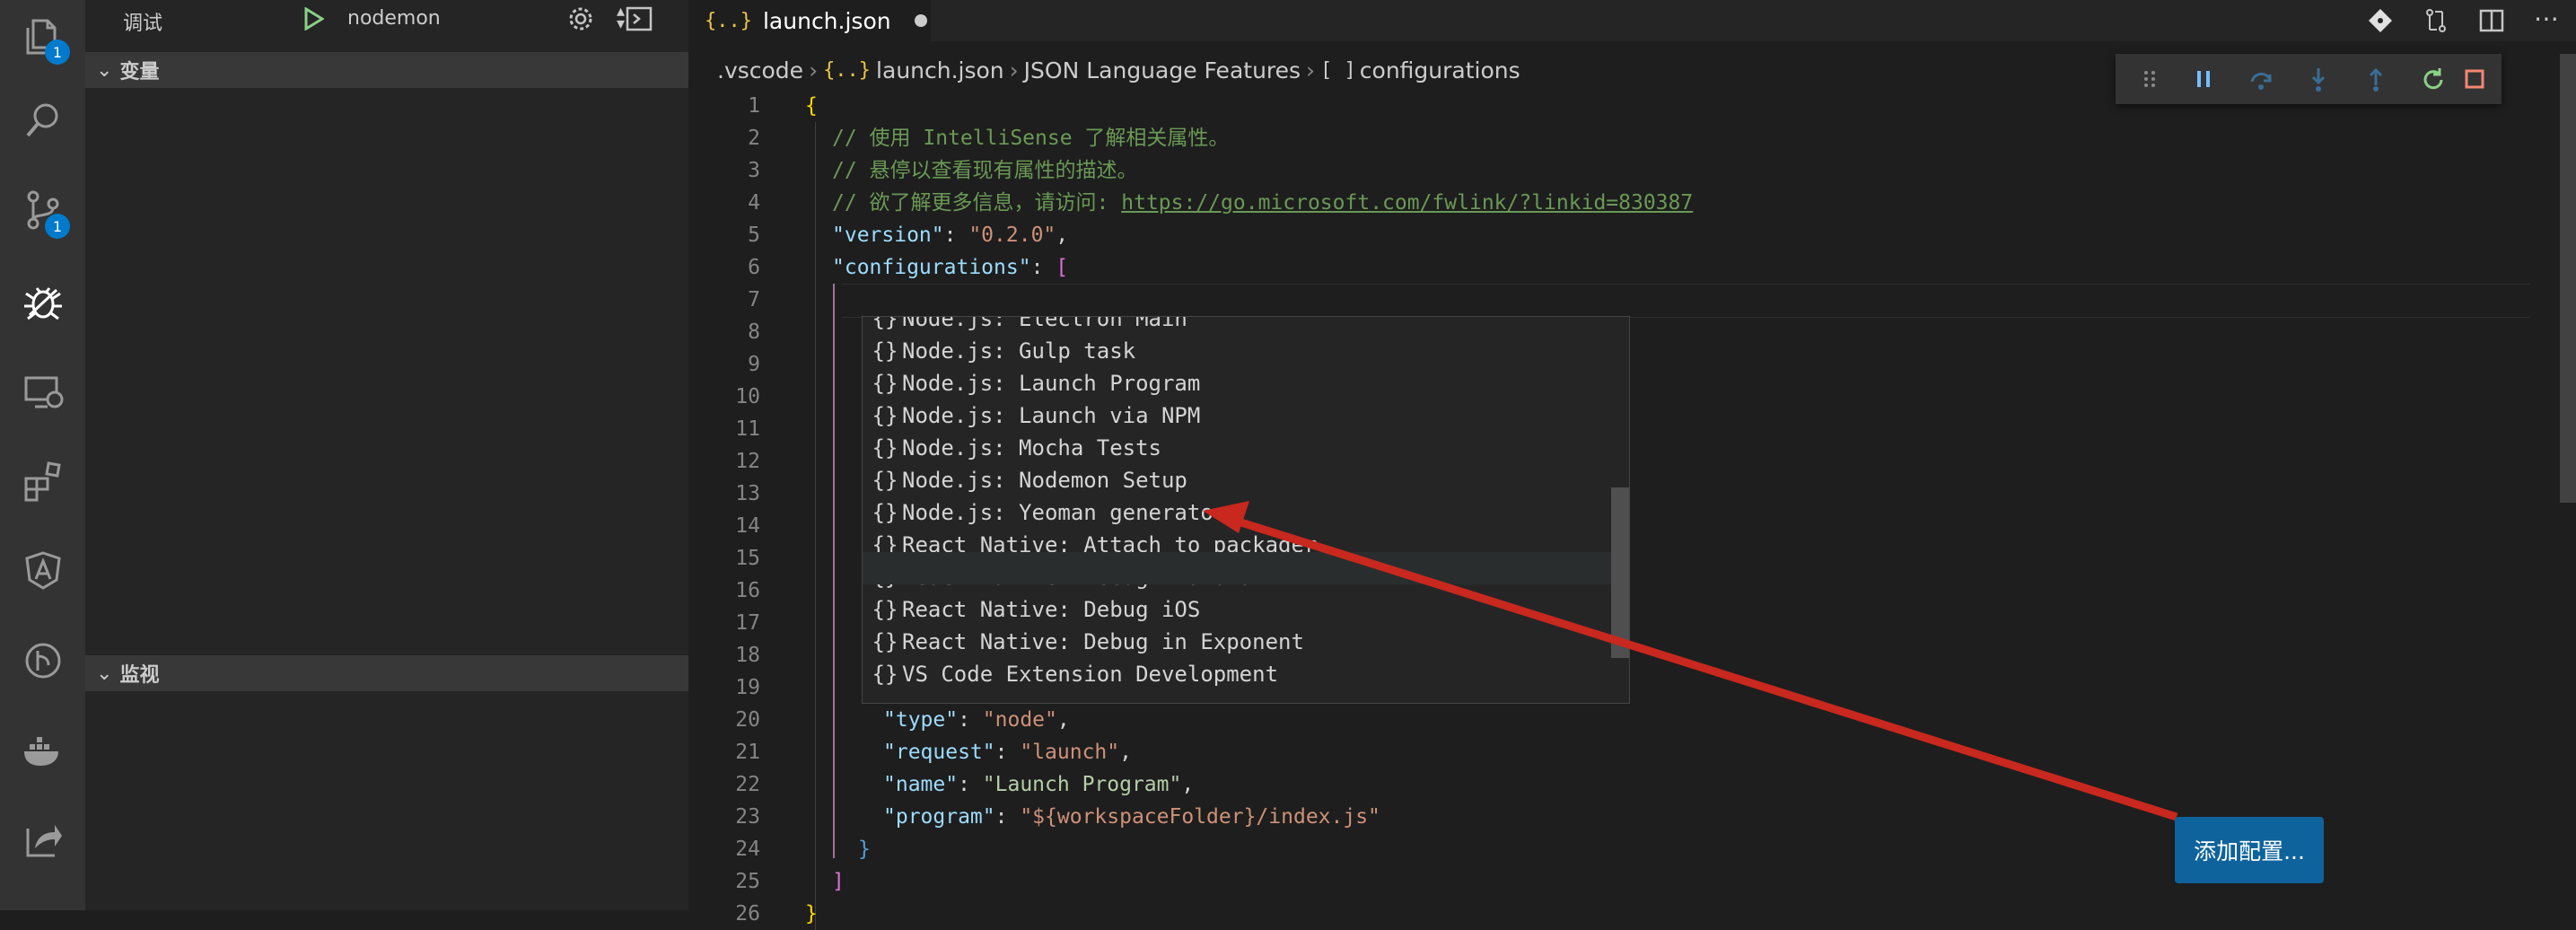 The width and height of the screenshot is (2576, 930). What do you see at coordinates (42, 391) in the screenshot?
I see `remote-explorer-icon` at bounding box center [42, 391].